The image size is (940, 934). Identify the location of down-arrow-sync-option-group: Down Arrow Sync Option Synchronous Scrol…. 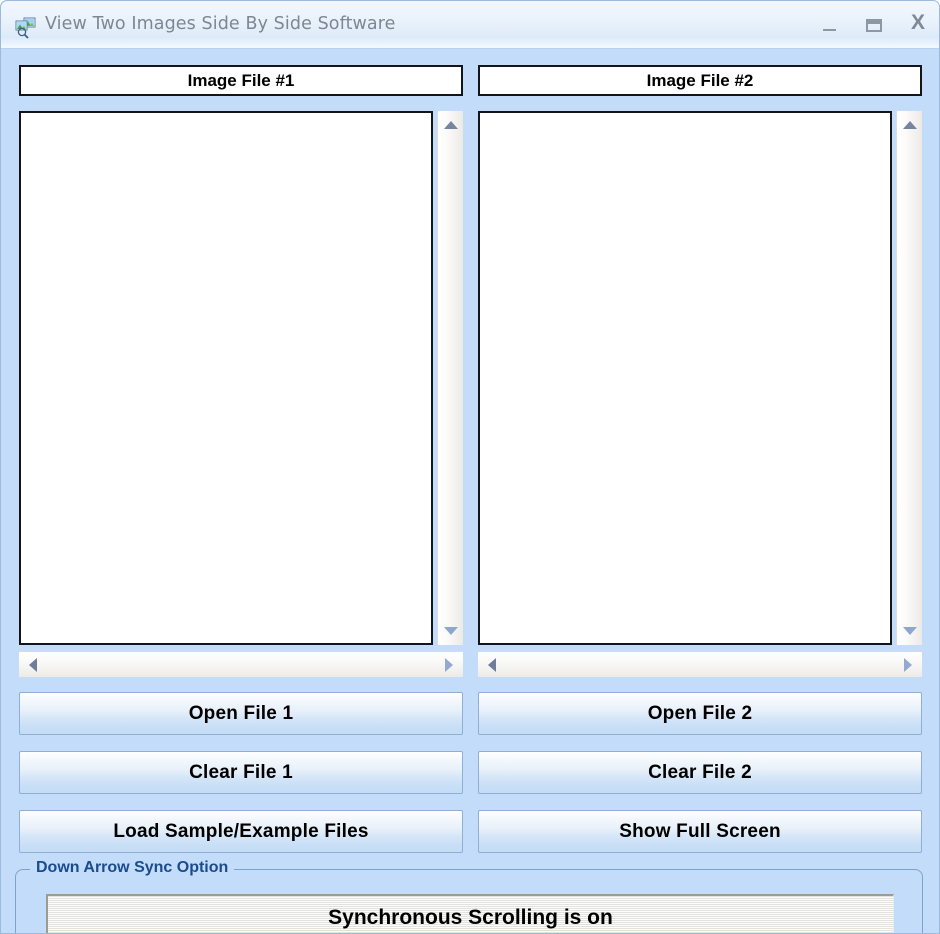
(469, 896).